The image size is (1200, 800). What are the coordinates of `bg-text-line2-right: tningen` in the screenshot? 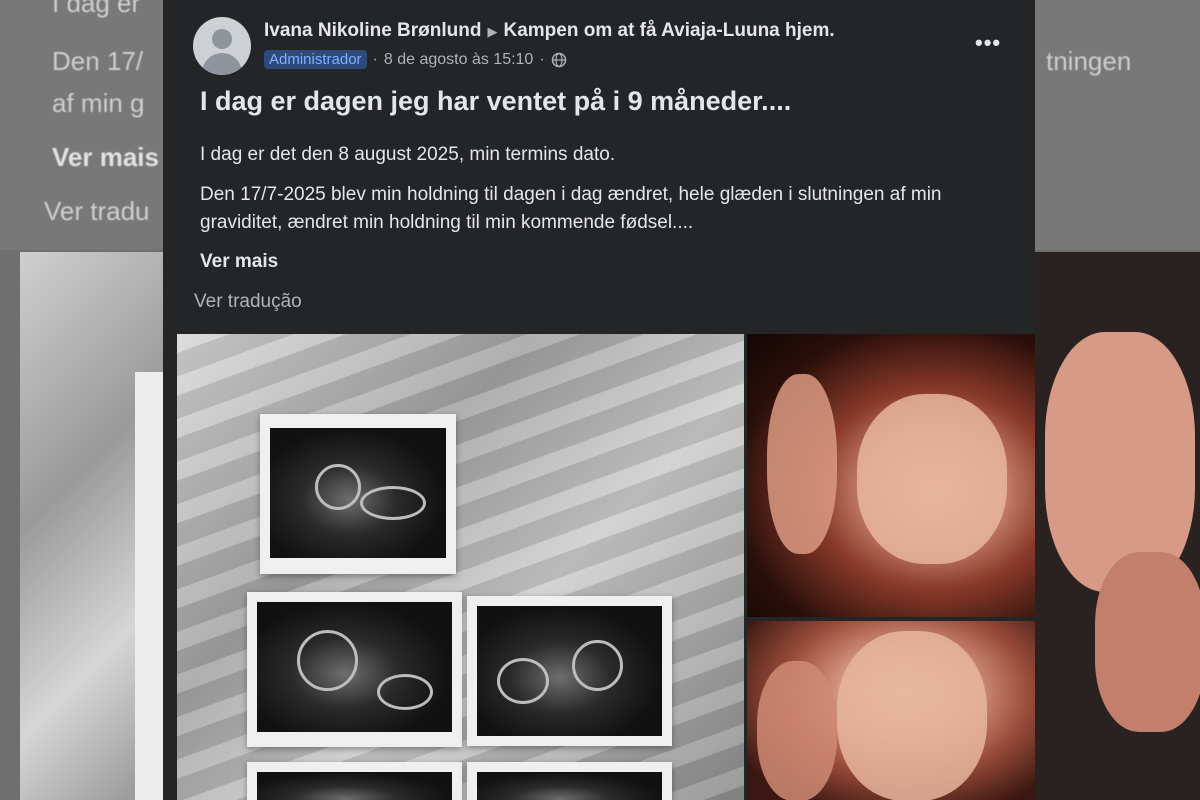 It's located at (1089, 61).